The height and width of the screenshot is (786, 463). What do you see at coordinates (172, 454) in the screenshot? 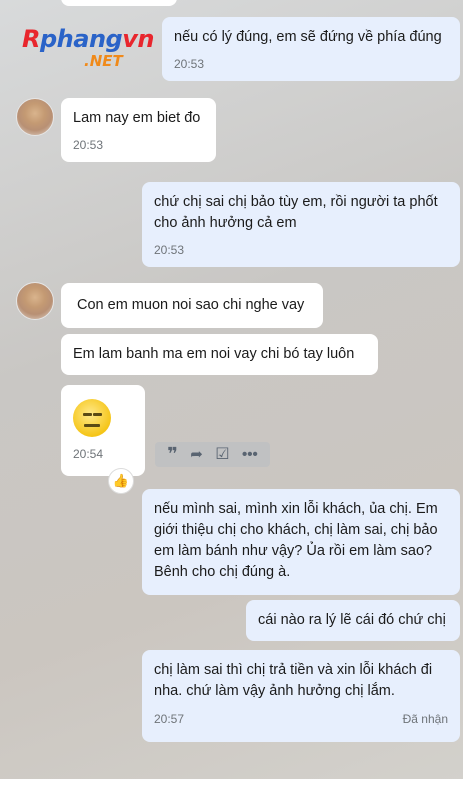
I see `quote-icon: ❞` at bounding box center [172, 454].